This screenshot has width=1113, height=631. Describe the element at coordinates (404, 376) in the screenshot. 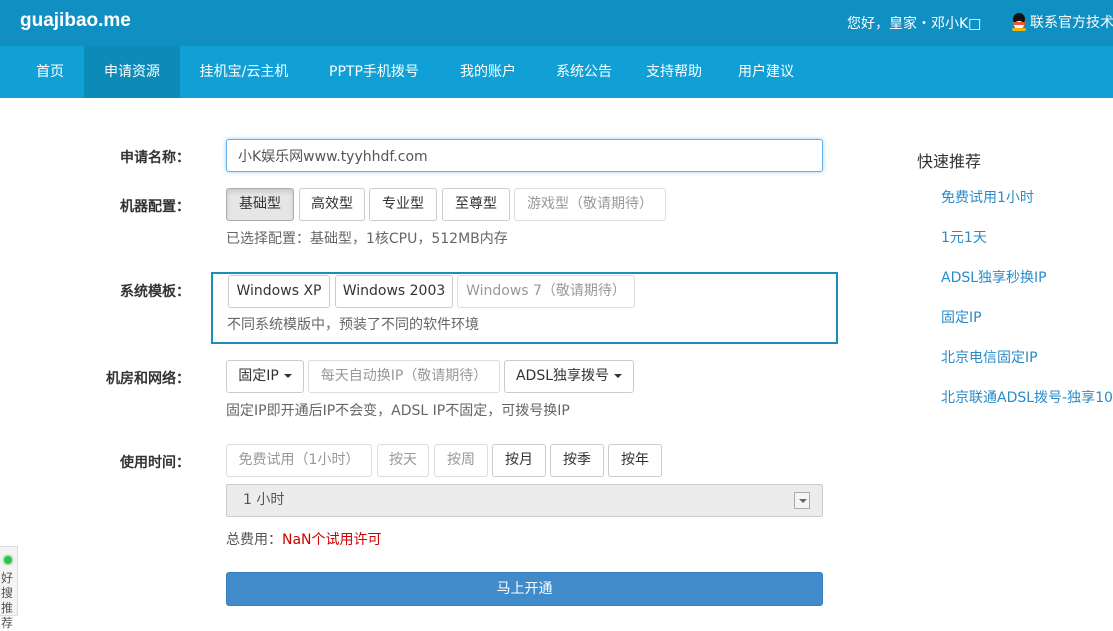

I see `network-daily-ip-button: 每天自动换IP（敬请期待）` at that location.